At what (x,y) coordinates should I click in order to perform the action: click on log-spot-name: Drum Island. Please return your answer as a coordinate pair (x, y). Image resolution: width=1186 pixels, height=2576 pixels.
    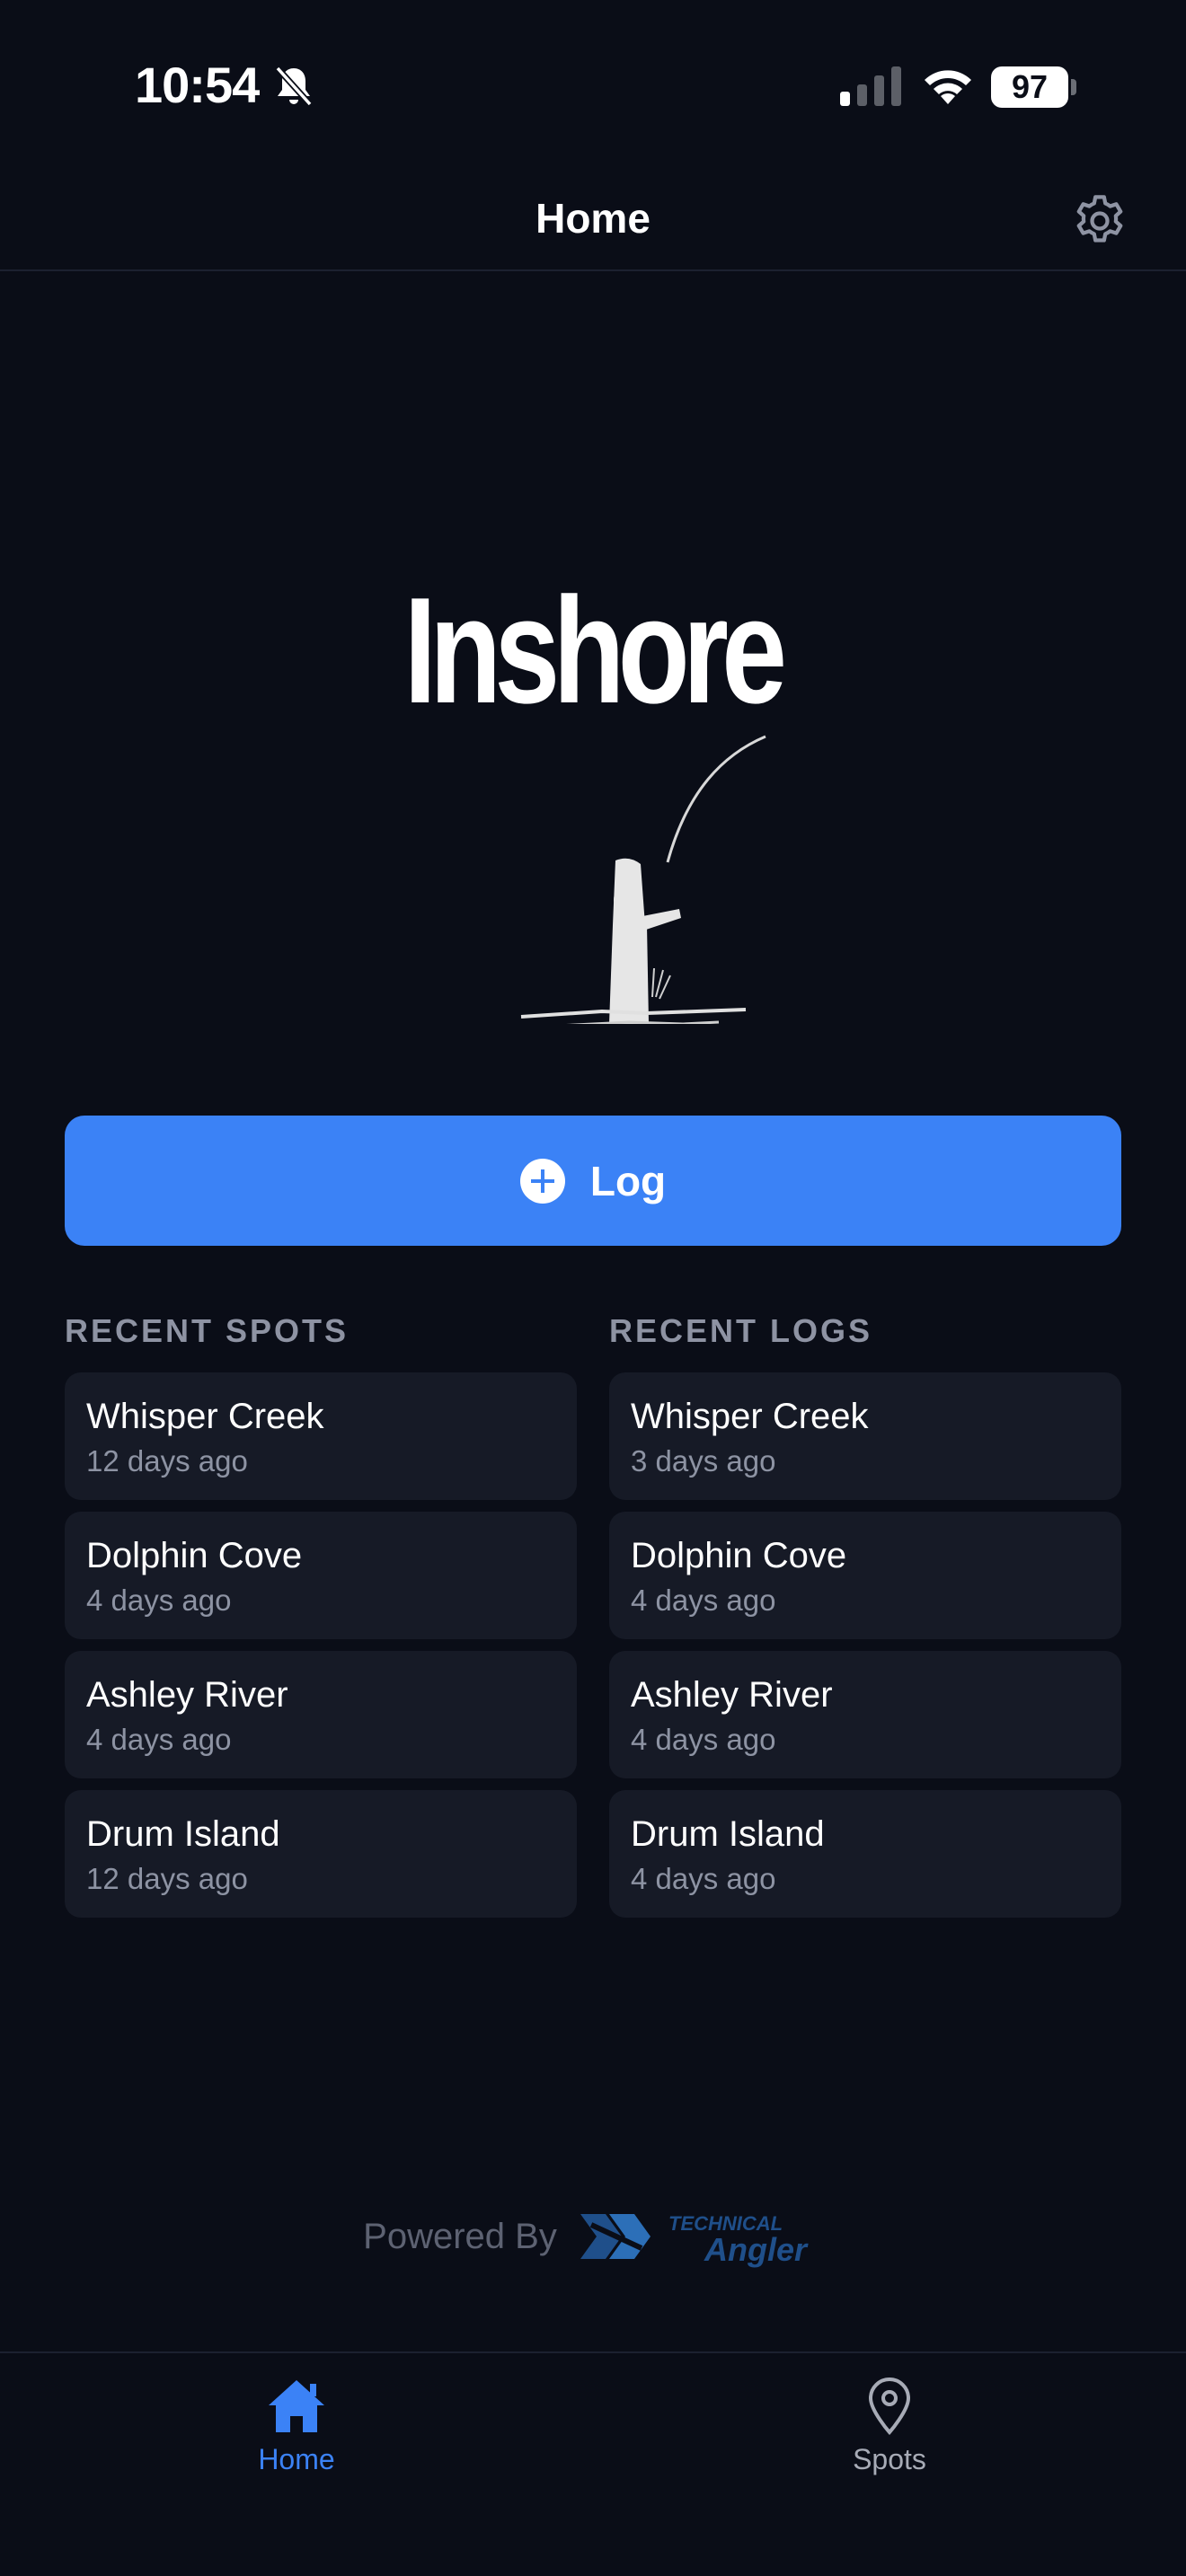
    Looking at the image, I should click on (728, 1834).